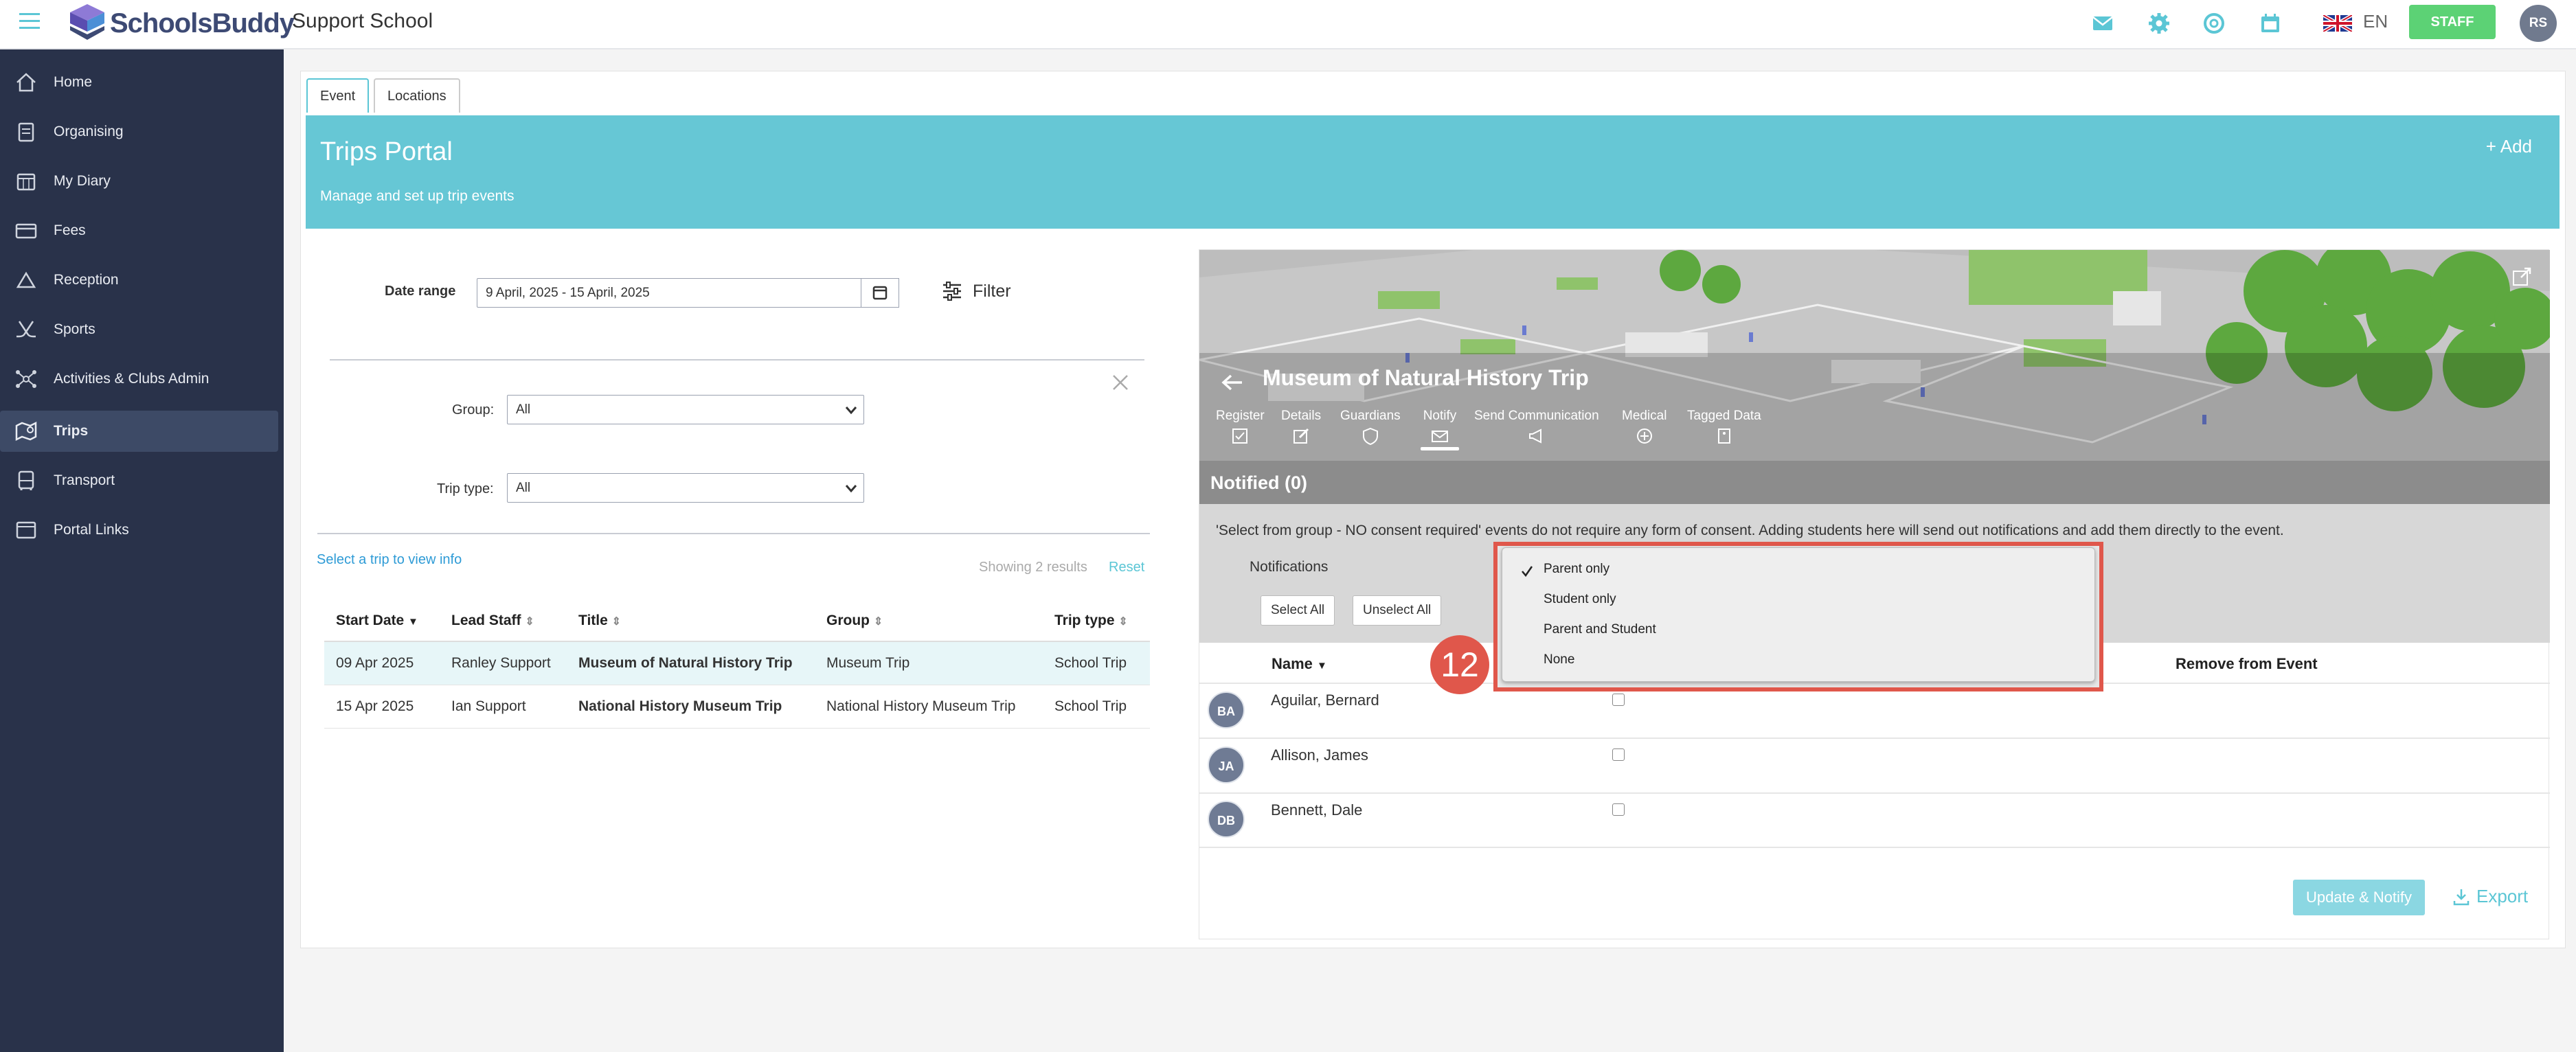 This screenshot has height=1052, width=2576. I want to click on dropdown-option-parent-only: Parent only, so click(1576, 569).